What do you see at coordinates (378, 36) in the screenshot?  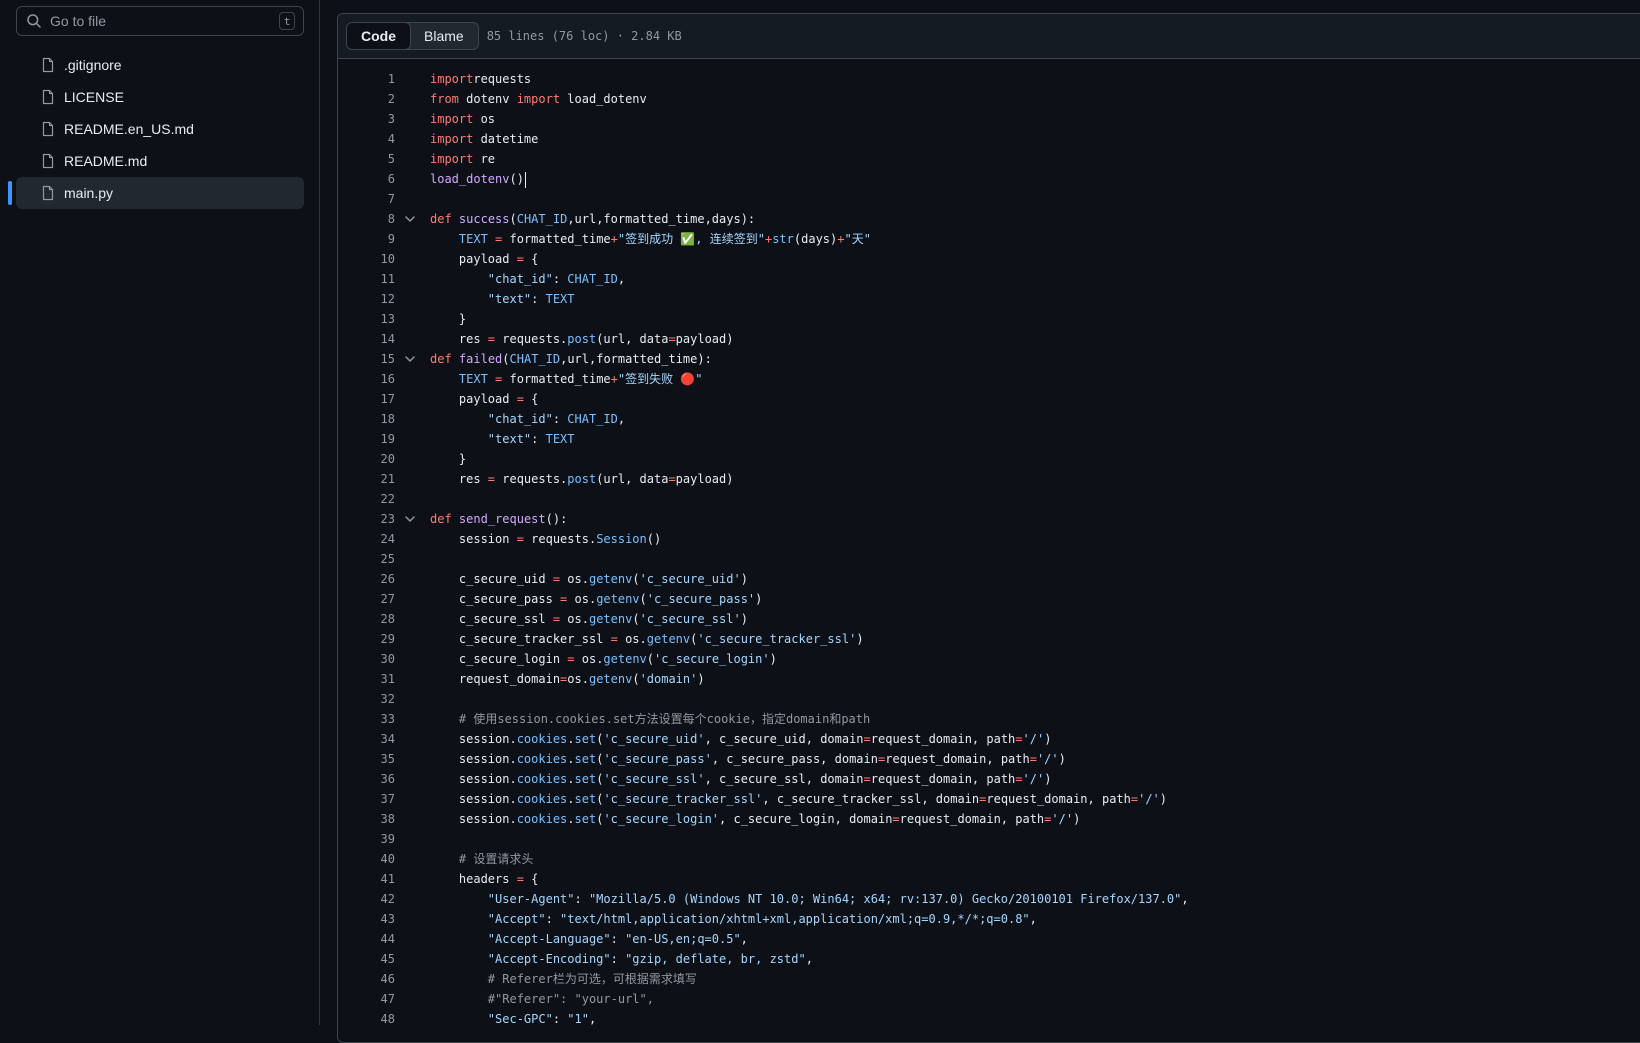 I see `tab-code: Code` at bounding box center [378, 36].